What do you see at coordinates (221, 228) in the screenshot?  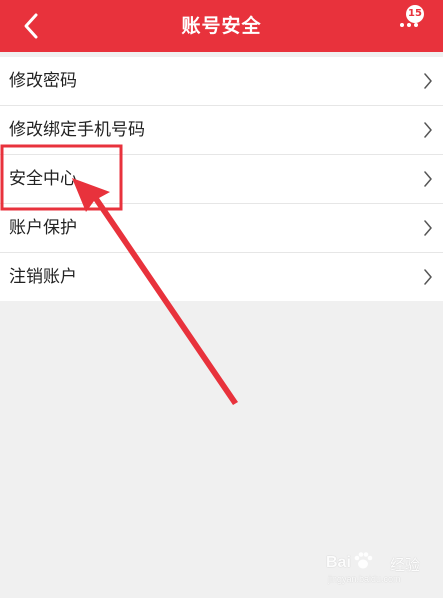 I see `menu-item-account-protection: 账户保护` at bounding box center [221, 228].